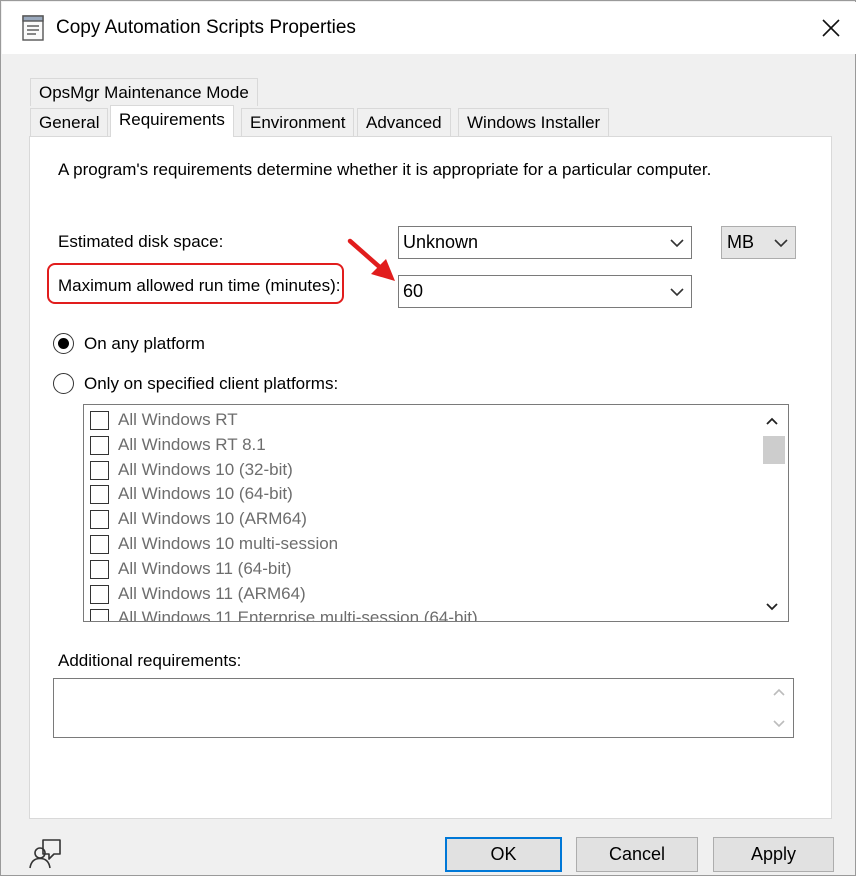 This screenshot has height=878, width=858. I want to click on title-bar: Copy Automation Scripts Properties, so click(429, 28).